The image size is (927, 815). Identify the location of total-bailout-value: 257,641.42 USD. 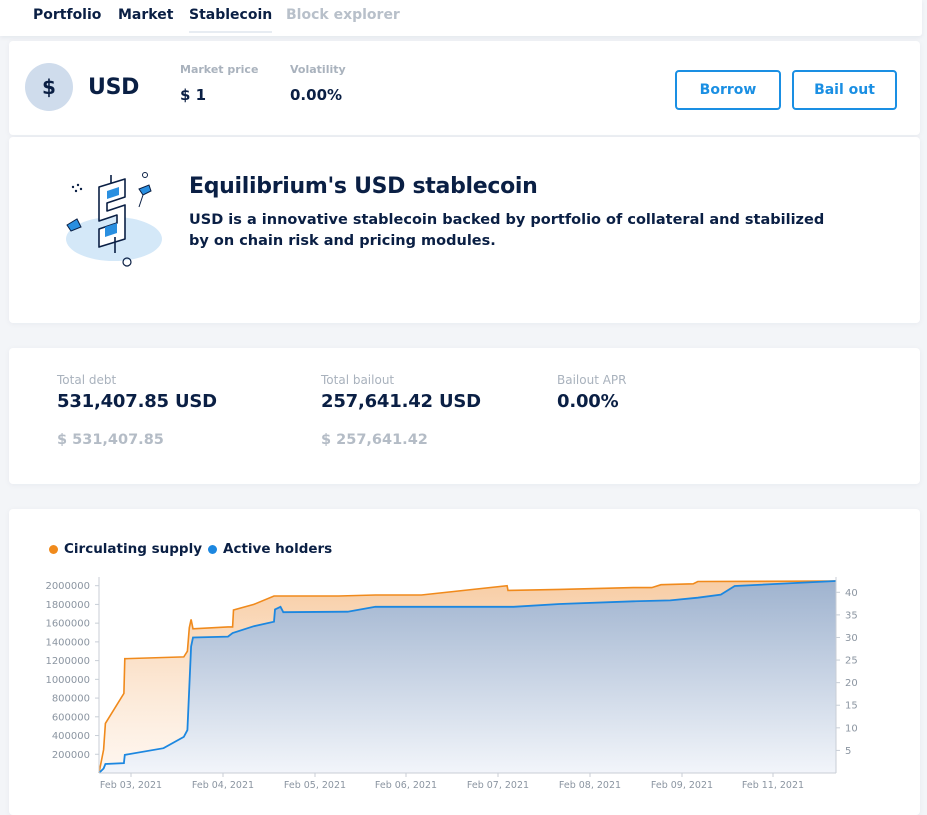
(401, 401).